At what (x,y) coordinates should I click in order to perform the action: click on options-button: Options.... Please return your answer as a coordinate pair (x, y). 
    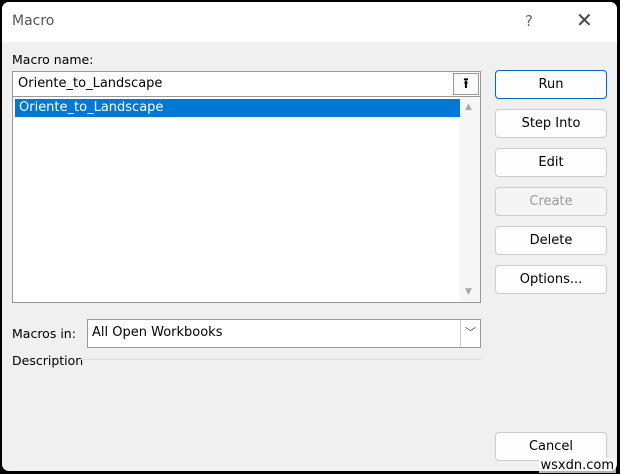
    Looking at the image, I should click on (551, 279).